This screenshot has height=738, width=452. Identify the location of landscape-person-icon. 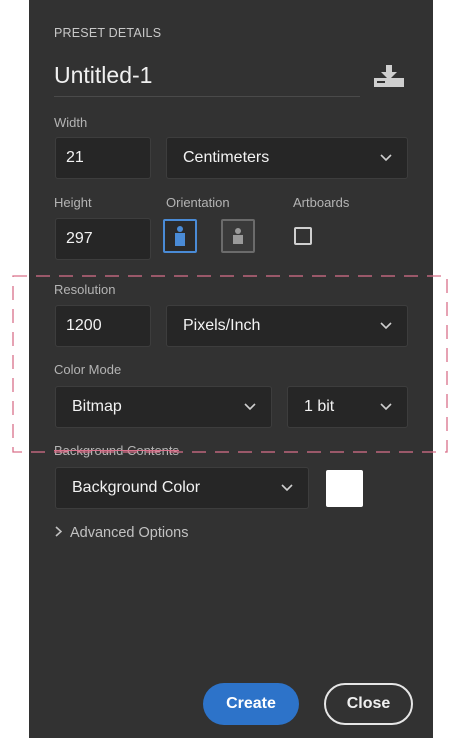
(238, 236).